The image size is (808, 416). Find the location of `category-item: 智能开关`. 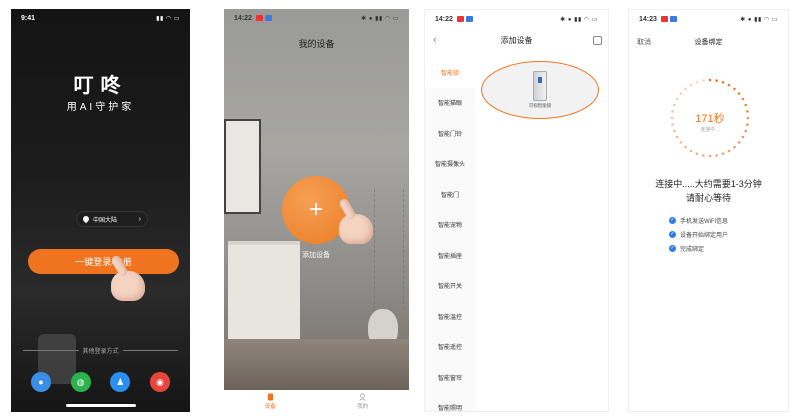

category-item: 智能开关 is located at coordinates (450, 286).